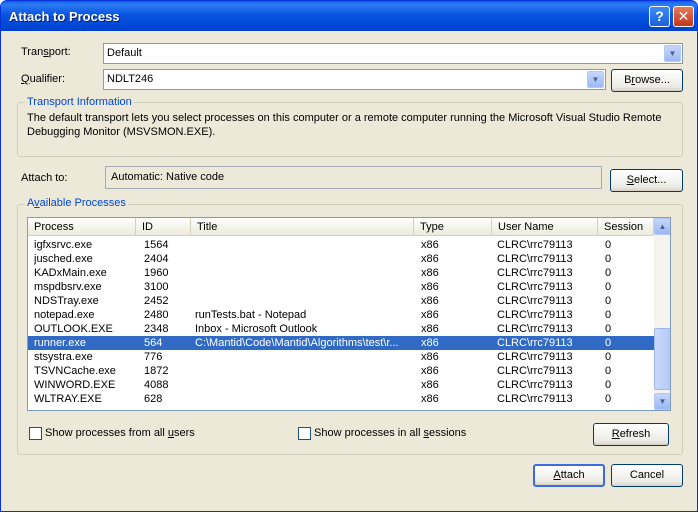  I want to click on cell-process: KADxMain.exe, so click(70, 273).